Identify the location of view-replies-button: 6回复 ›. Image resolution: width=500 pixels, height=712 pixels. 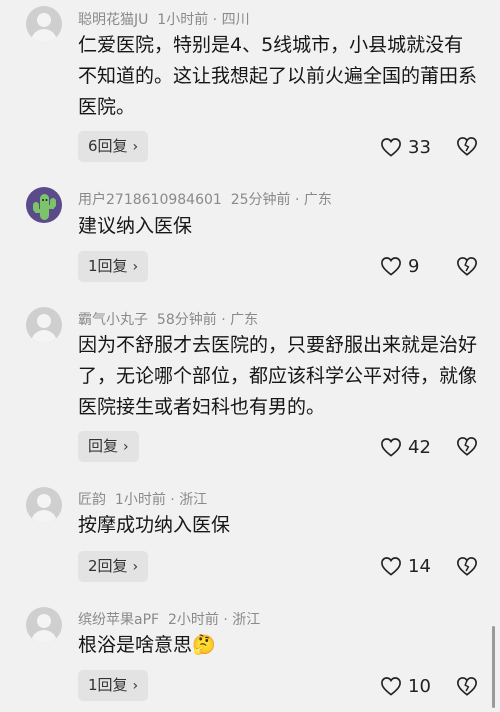
(113, 146).